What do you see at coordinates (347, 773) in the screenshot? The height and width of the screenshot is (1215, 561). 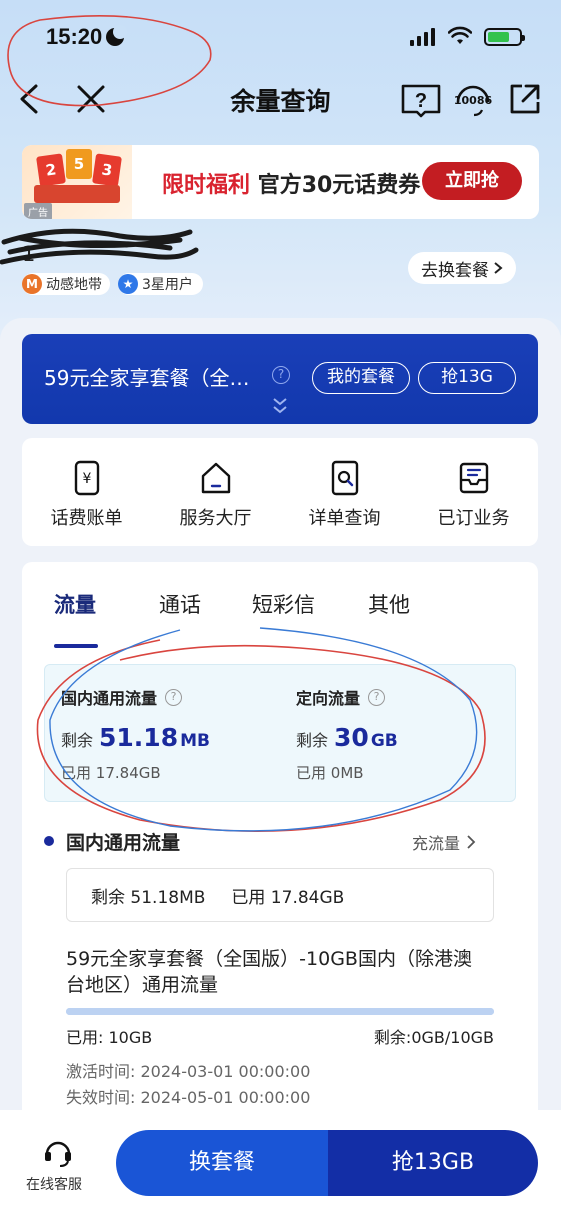 I see `directed-used-value: 0MB` at bounding box center [347, 773].